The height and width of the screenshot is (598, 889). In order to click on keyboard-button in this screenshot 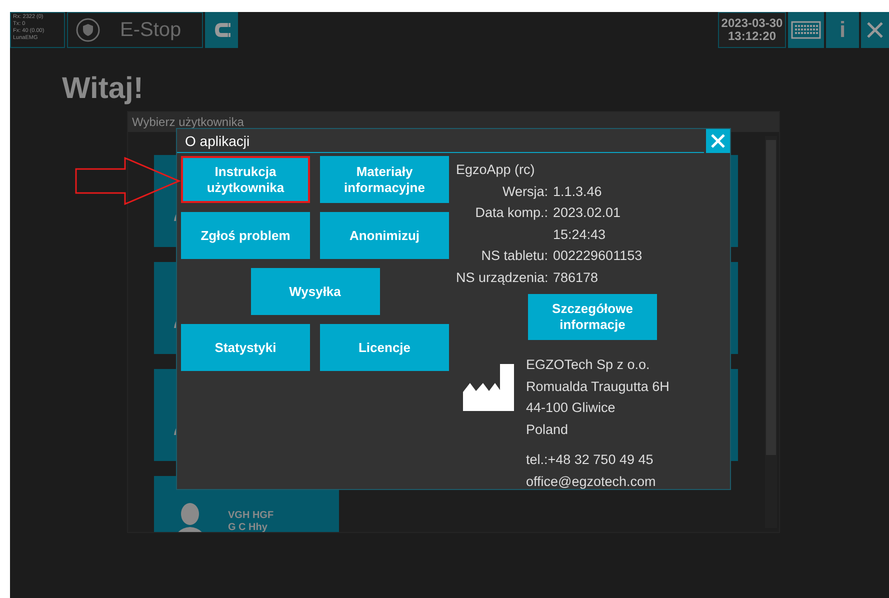, I will do `click(806, 30)`.